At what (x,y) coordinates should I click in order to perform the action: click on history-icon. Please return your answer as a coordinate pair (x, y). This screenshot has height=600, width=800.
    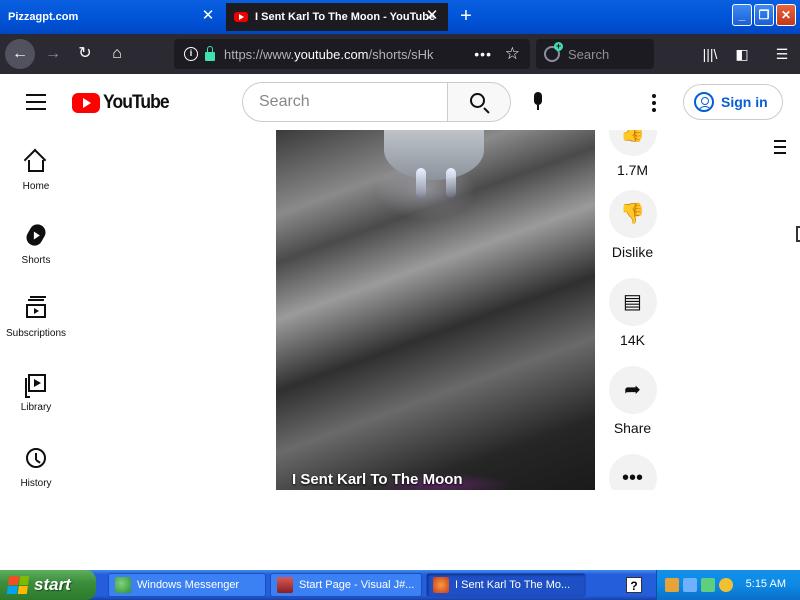
    Looking at the image, I should click on (36, 458).